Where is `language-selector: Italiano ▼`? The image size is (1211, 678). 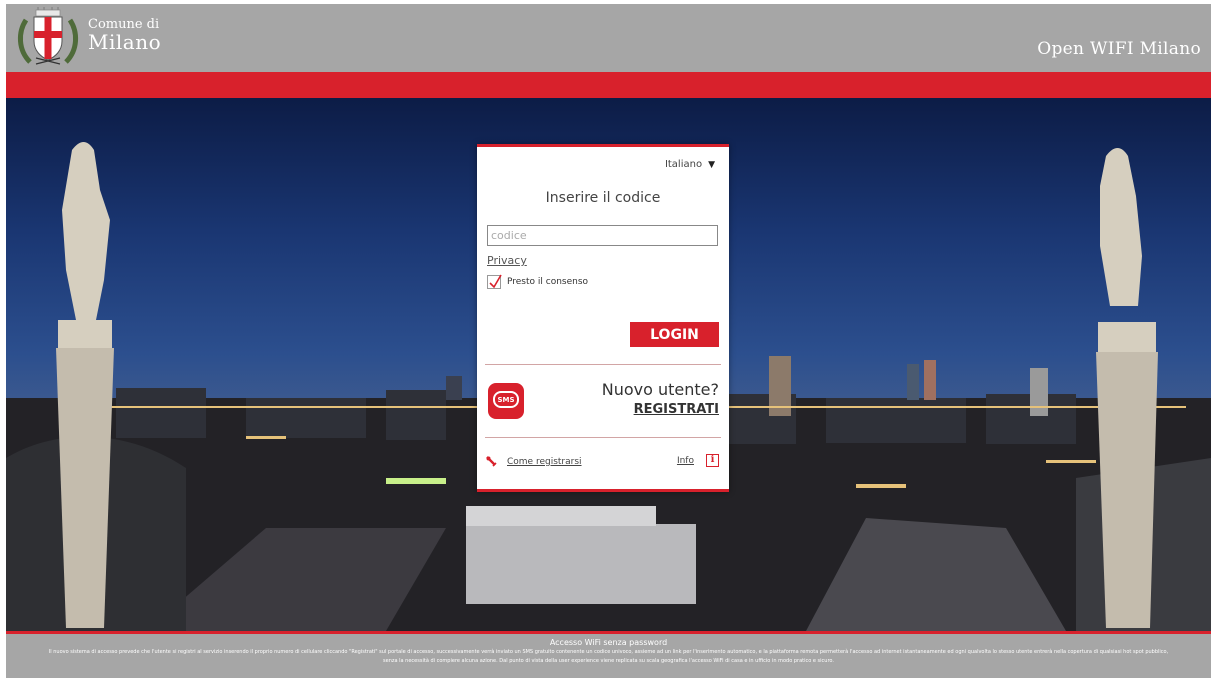
language-selector: Italiano ▼ is located at coordinates (690, 164).